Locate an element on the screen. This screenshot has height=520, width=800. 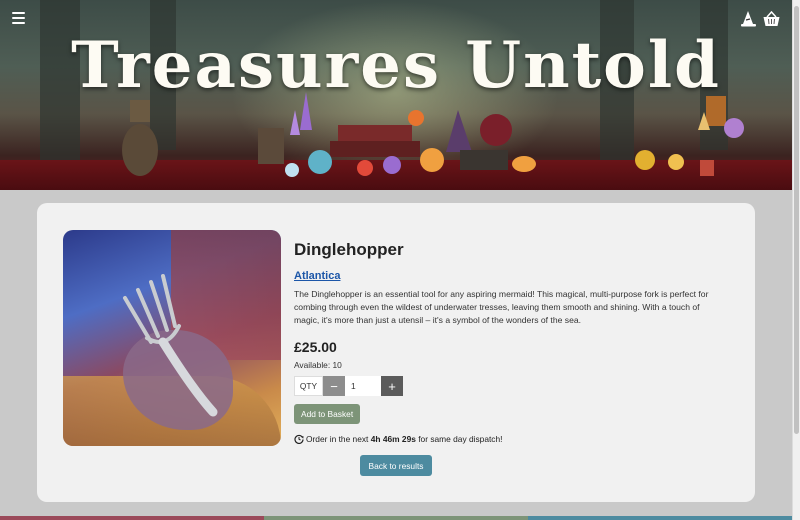
footer-stripe-red is located at coordinates (132, 518).